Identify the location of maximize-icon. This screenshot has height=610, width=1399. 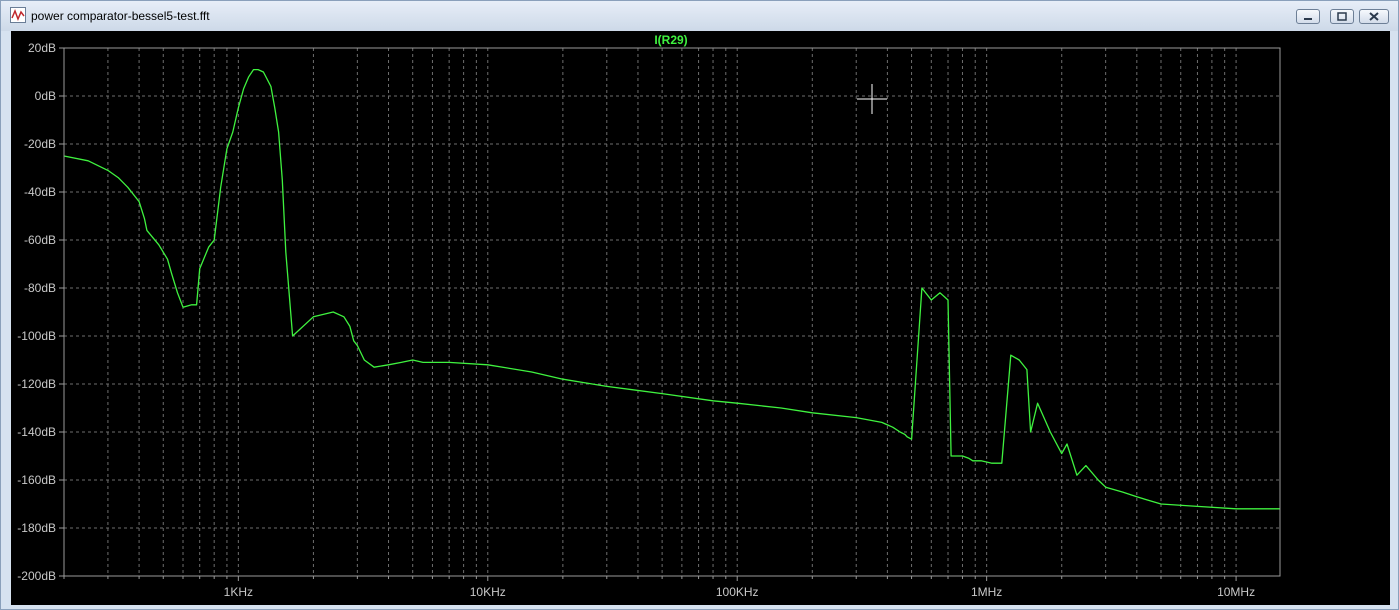
(1342, 16).